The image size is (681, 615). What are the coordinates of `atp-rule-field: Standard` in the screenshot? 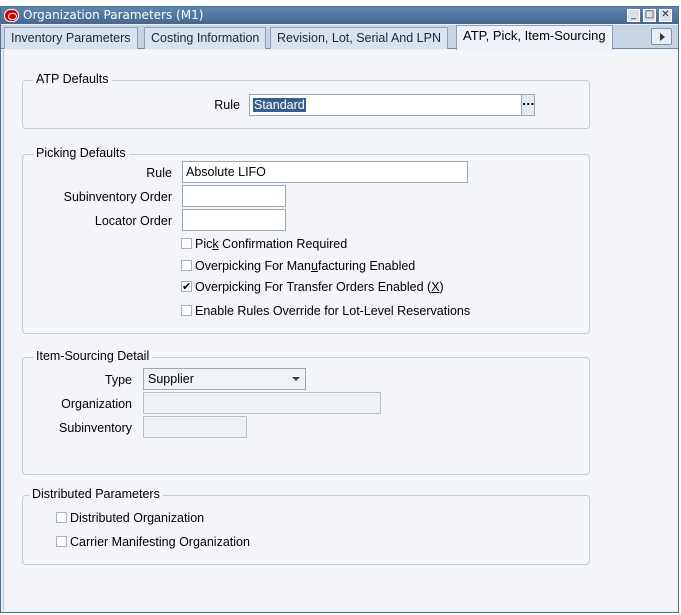 It's located at (385, 105).